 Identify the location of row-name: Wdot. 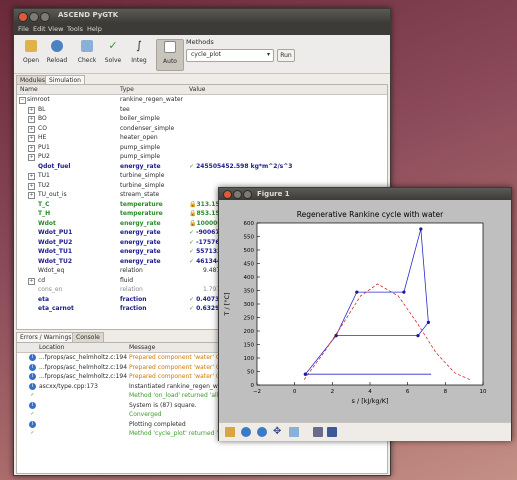
(47, 223).